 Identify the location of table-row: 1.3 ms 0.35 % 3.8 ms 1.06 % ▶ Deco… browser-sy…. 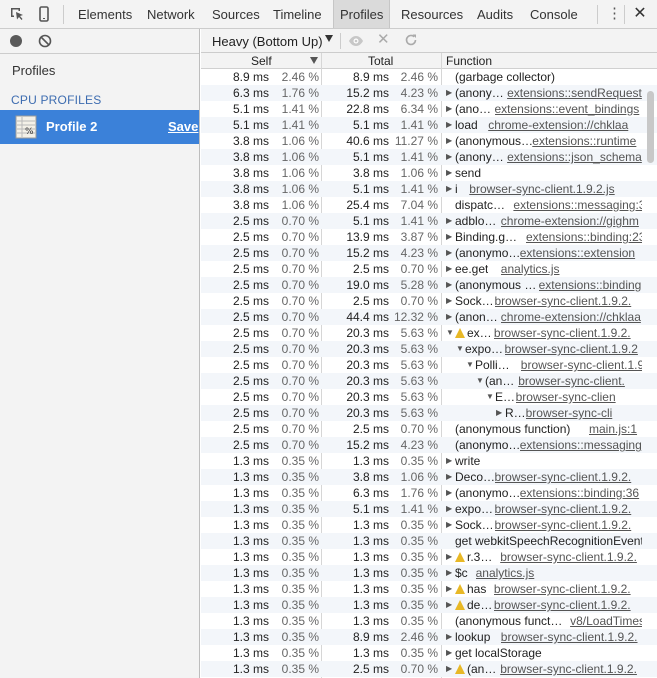
(429, 477).